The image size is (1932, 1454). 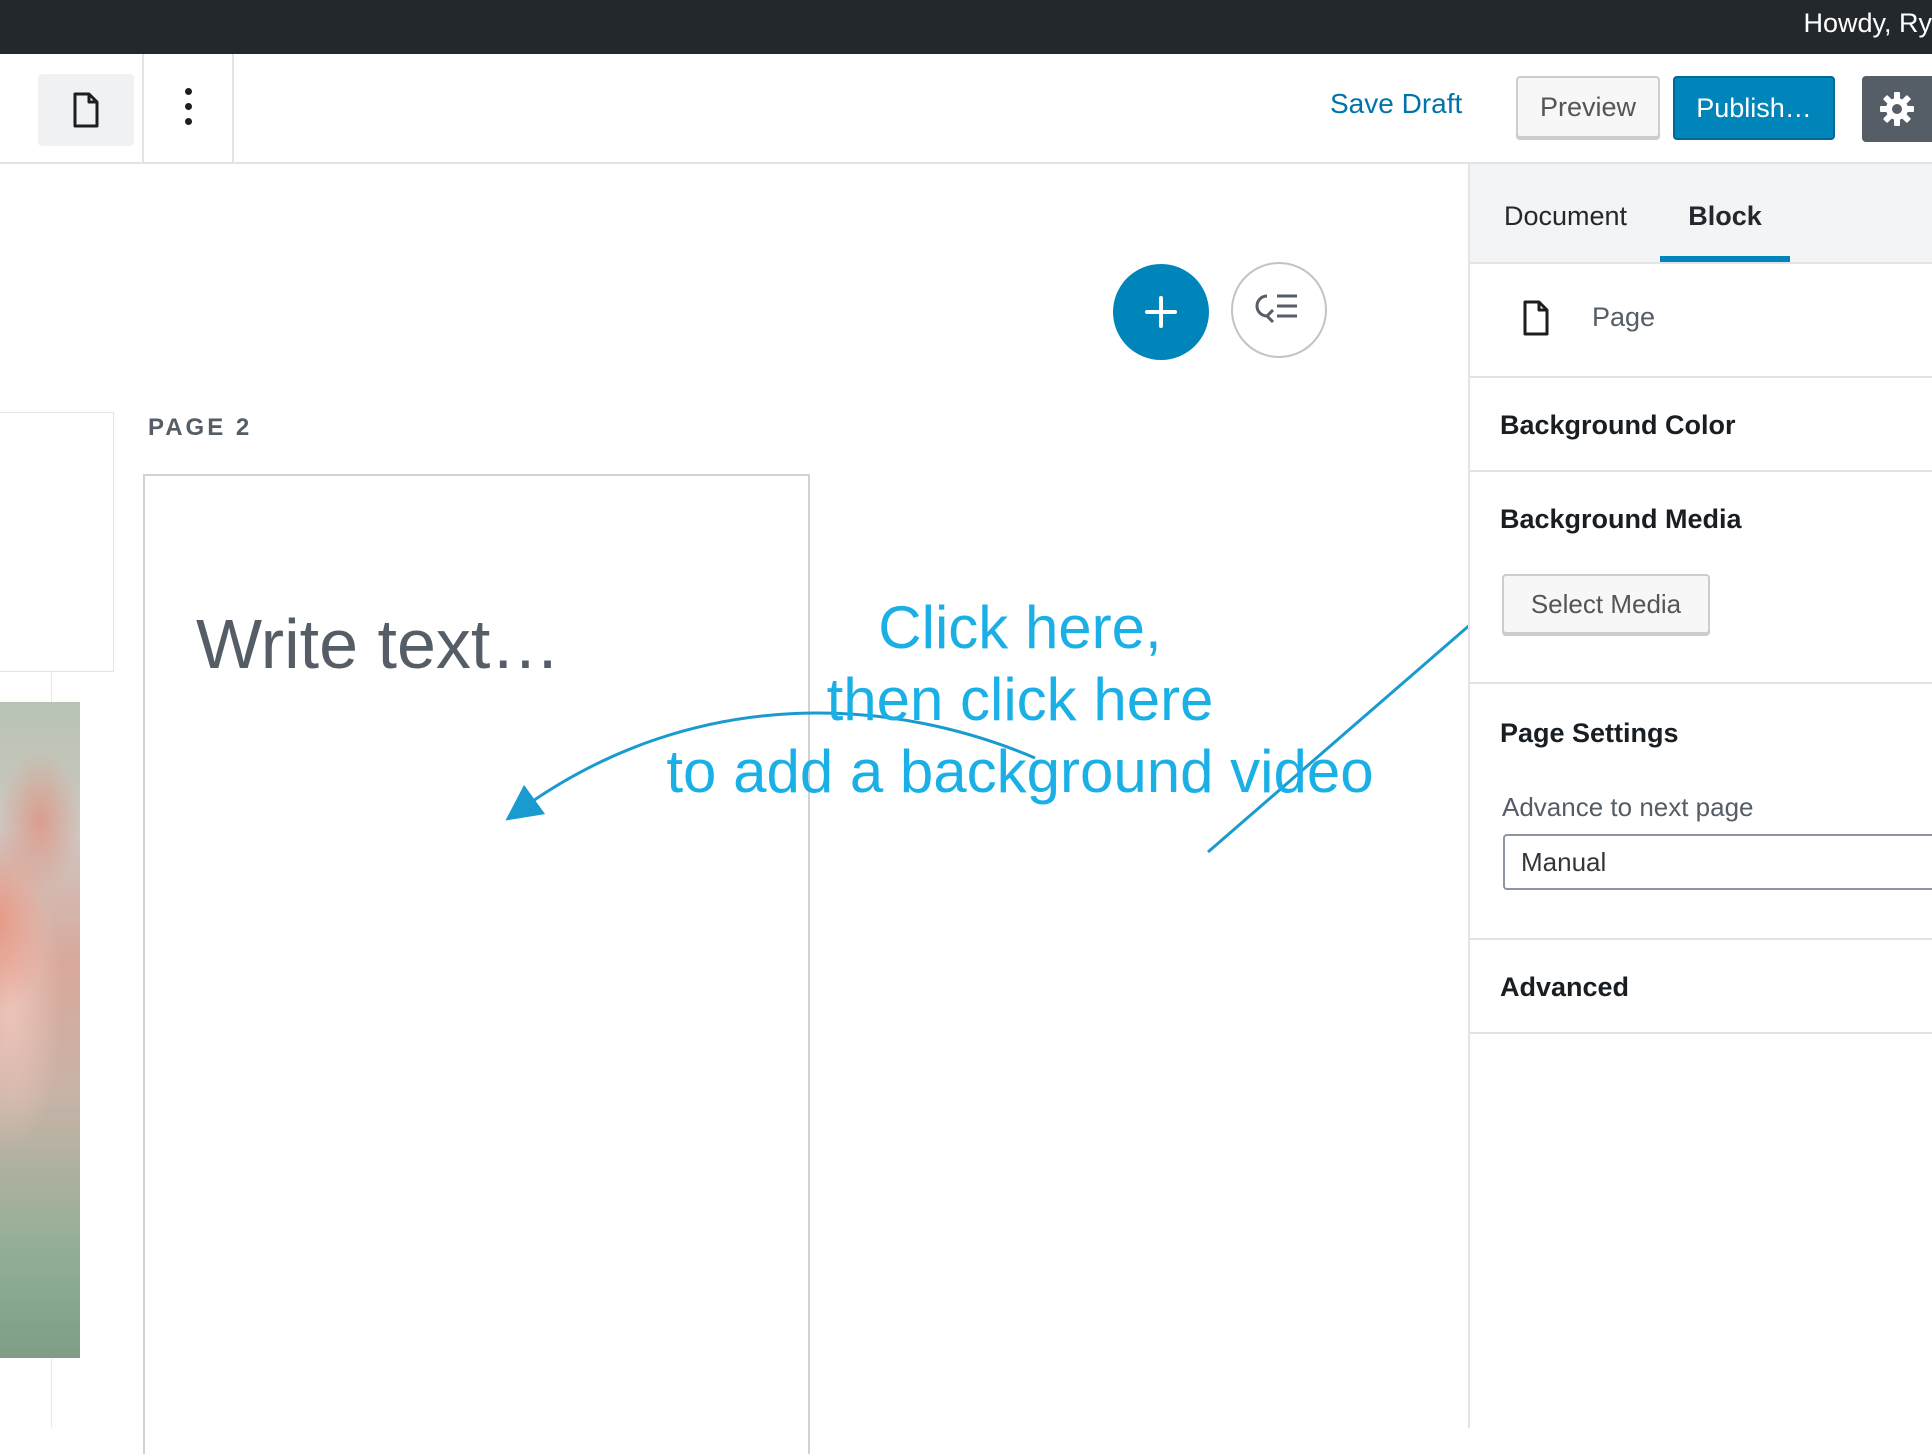 What do you see at coordinates (1624, 317) in the screenshot?
I see `block-name: Page` at bounding box center [1624, 317].